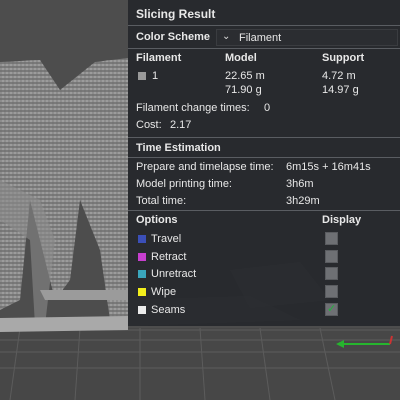 The height and width of the screenshot is (400, 400). What do you see at coordinates (331, 238) in the screenshot?
I see `travel-display-checkbox` at bounding box center [331, 238].